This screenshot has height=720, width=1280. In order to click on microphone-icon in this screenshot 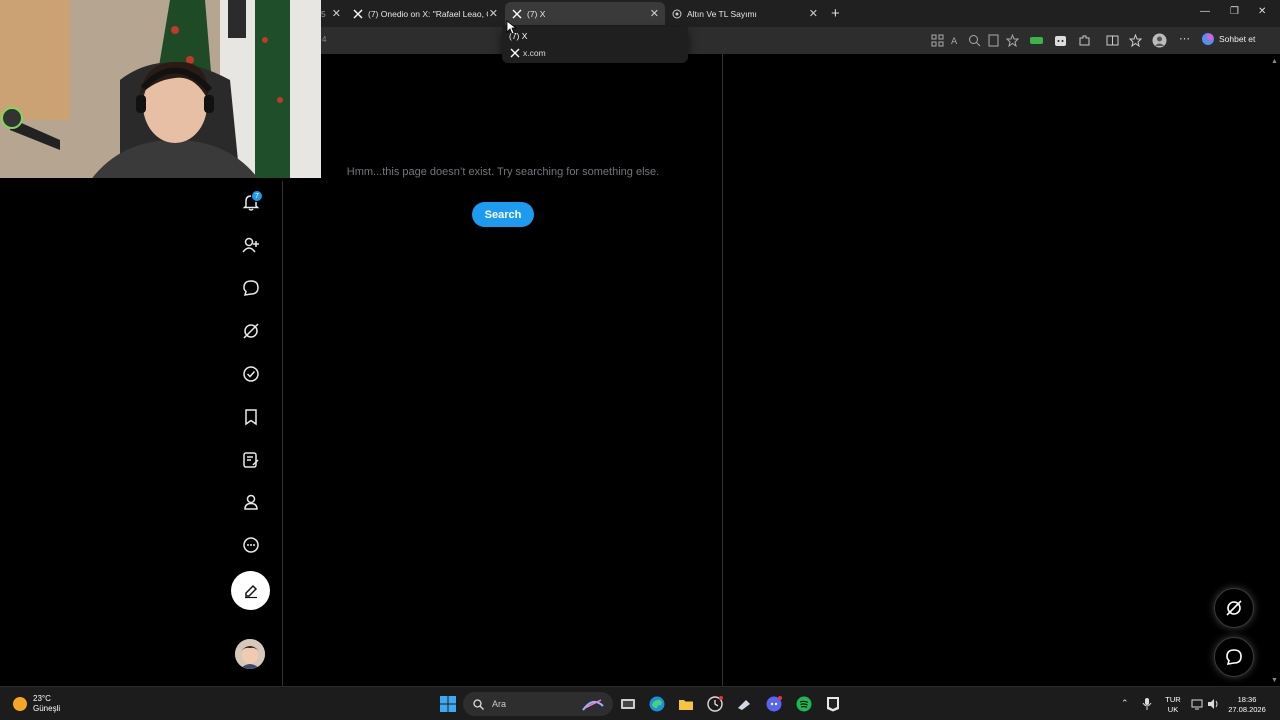, I will do `click(1147, 704)`.